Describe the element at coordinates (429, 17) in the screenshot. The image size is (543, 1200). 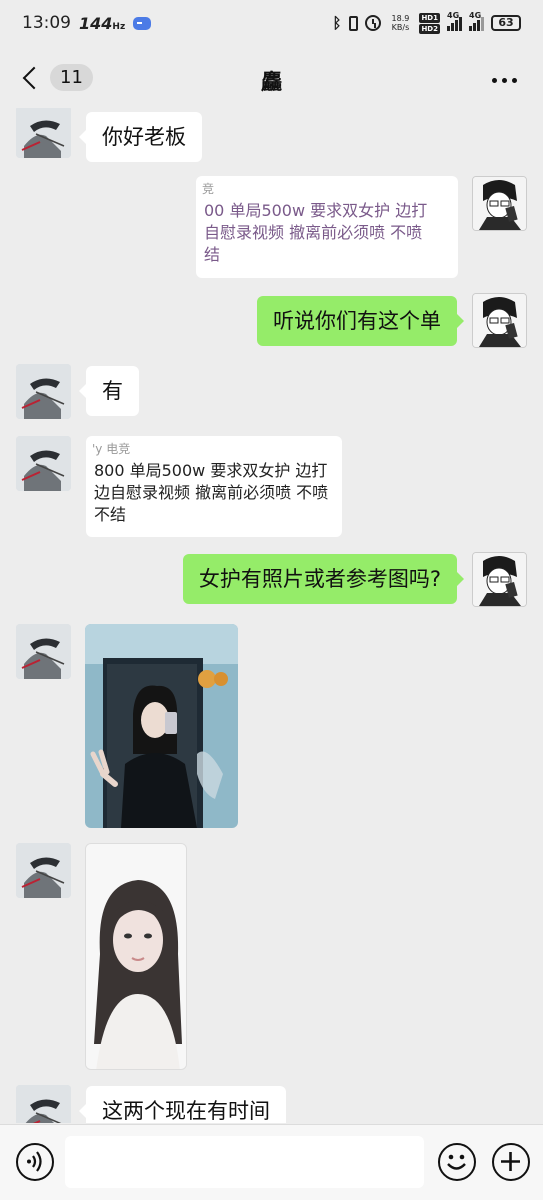
I see `hd1-icon: HD1` at that location.